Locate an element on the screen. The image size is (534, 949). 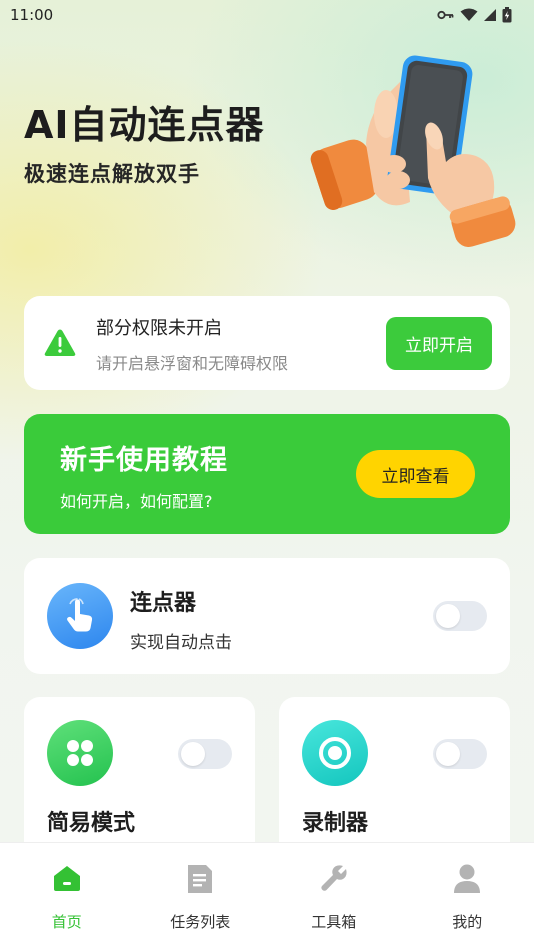
tab-toolbox-label: 工具箱 is located at coordinates (334, 922).